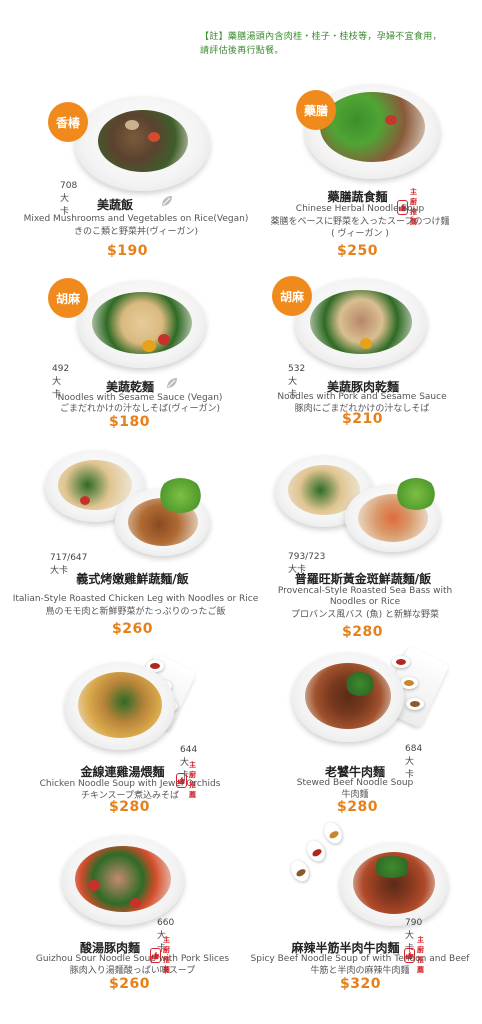 The width and height of the screenshot is (482, 1024). What do you see at coordinates (127, 251) in the screenshot?
I see `dish-price: $190` at bounding box center [127, 251].